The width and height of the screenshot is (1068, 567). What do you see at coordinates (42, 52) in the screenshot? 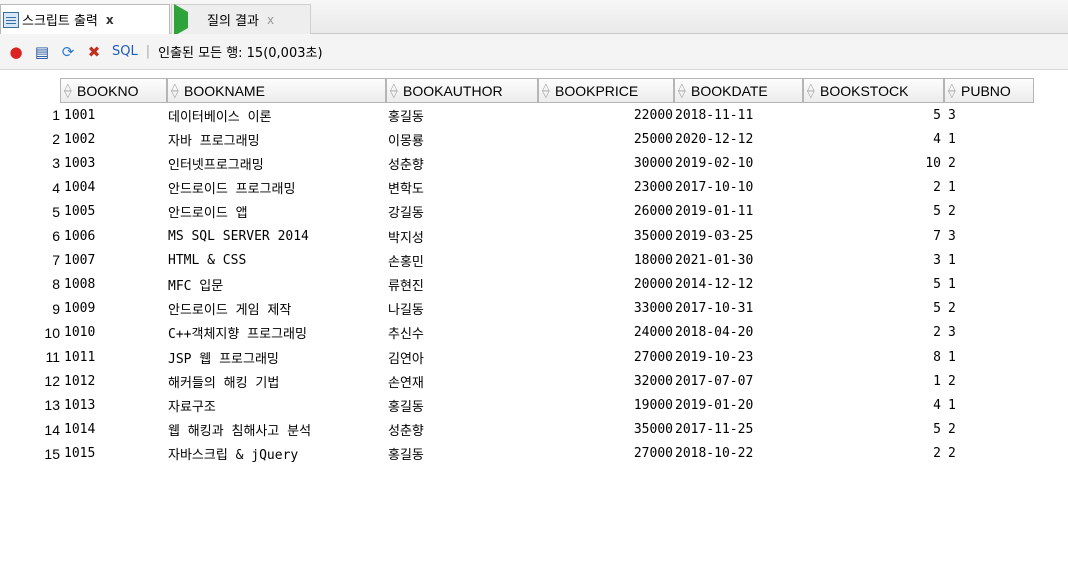
I see `print-icon: ▤` at bounding box center [42, 52].